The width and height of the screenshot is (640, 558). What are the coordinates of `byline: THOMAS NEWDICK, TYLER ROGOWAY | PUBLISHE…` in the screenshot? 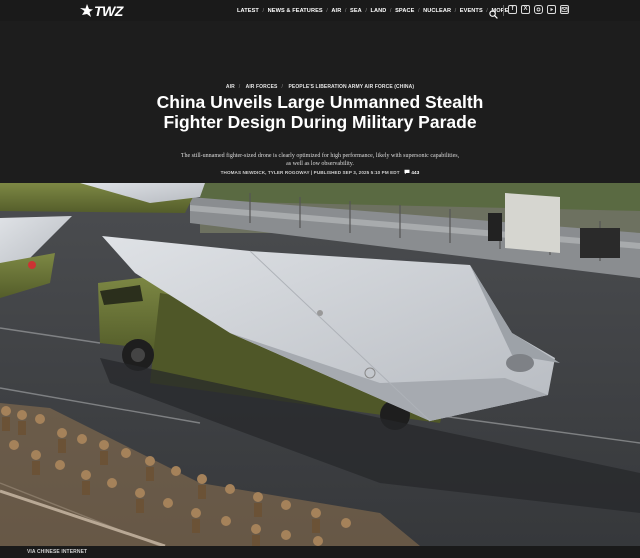 It's located at (320, 172).